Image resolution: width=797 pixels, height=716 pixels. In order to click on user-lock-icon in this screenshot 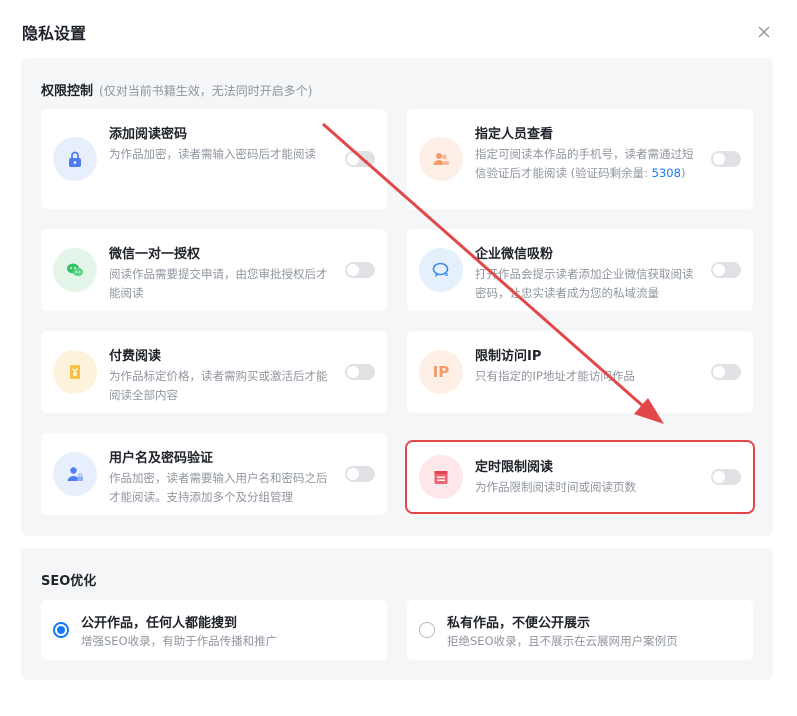, I will do `click(75, 474)`.